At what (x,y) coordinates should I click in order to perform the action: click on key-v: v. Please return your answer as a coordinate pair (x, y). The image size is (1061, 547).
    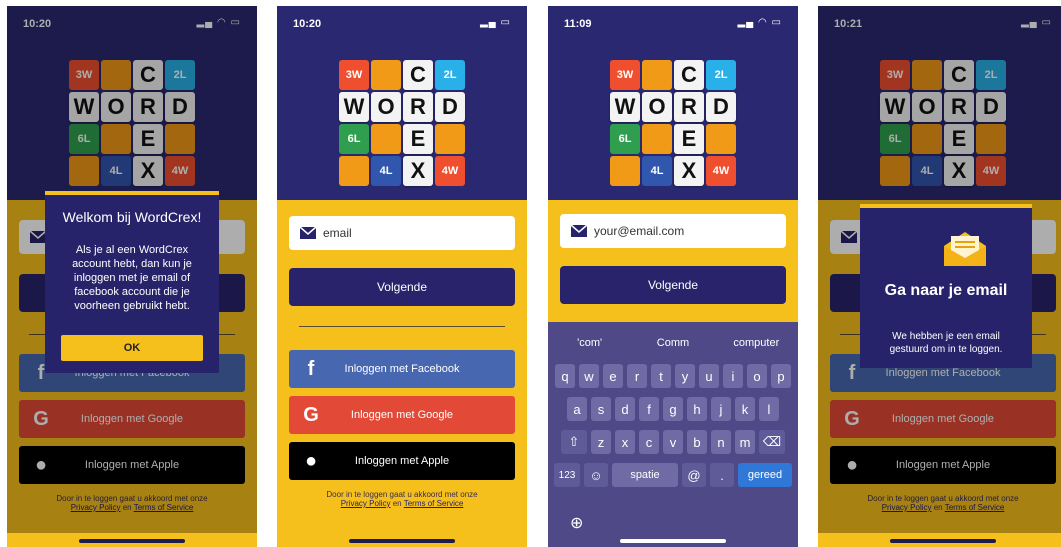
    Looking at the image, I should click on (673, 442).